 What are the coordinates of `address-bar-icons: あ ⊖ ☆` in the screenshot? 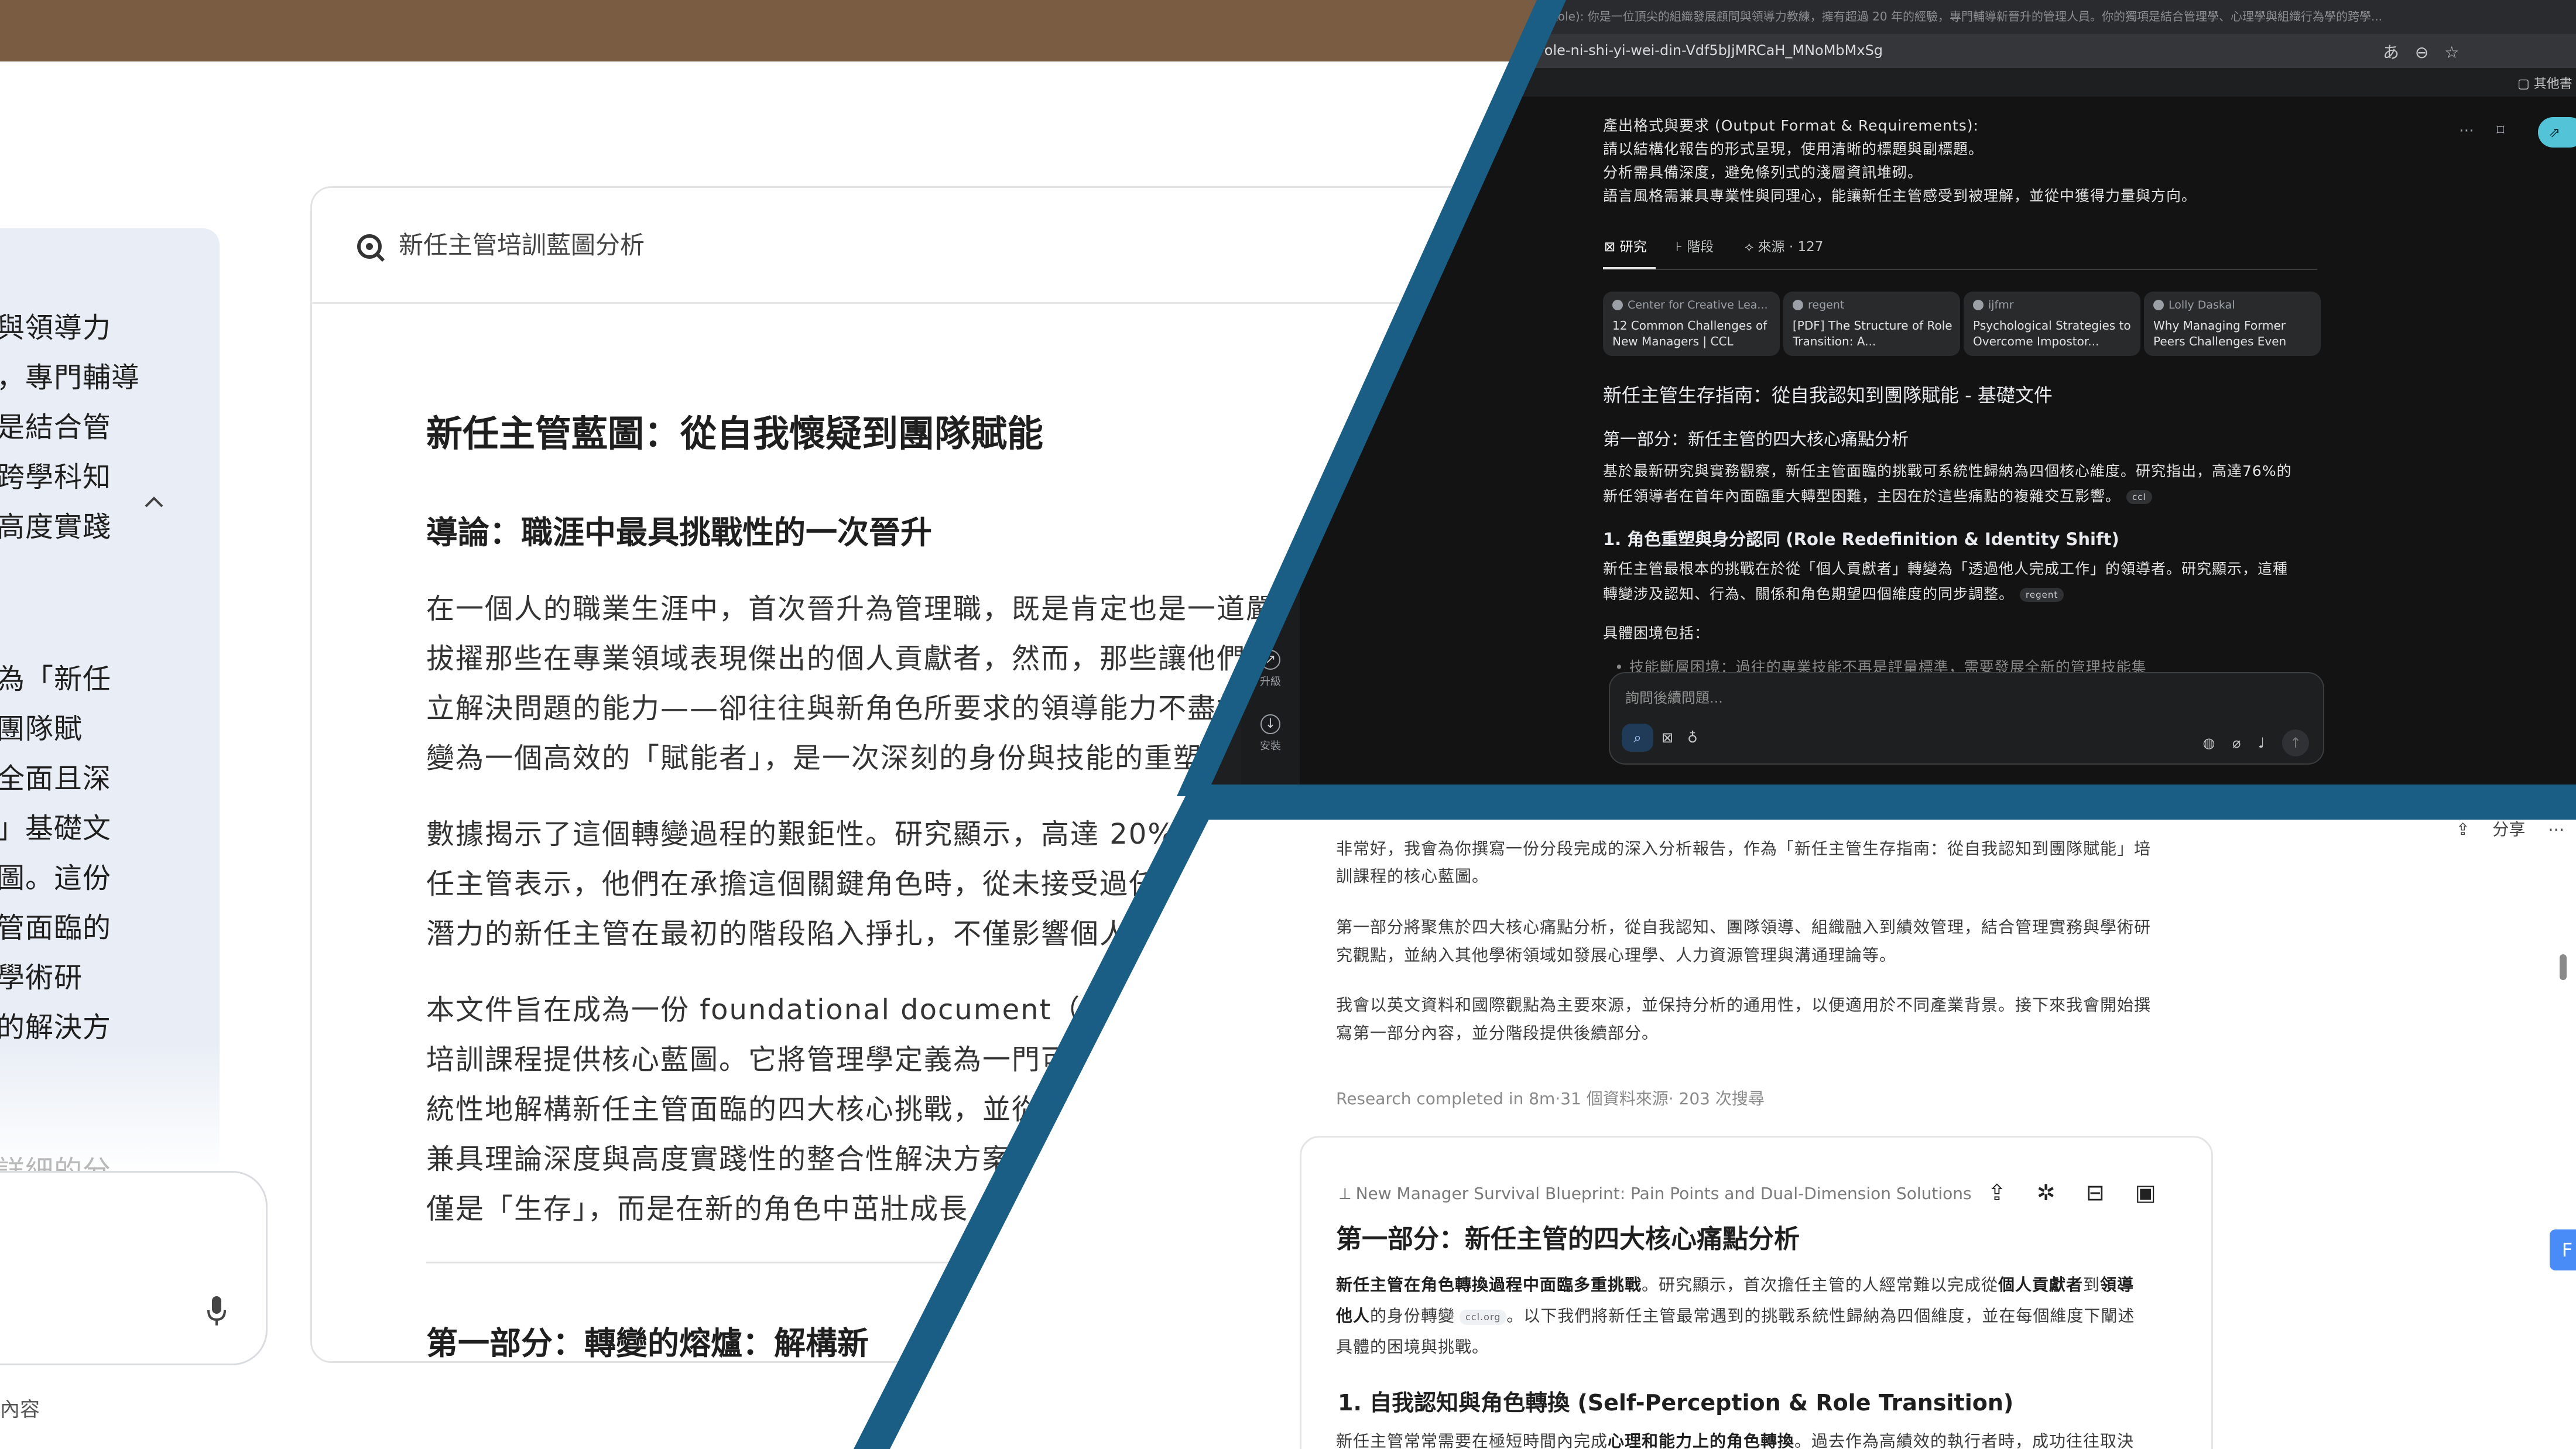 It's located at (2421, 51).